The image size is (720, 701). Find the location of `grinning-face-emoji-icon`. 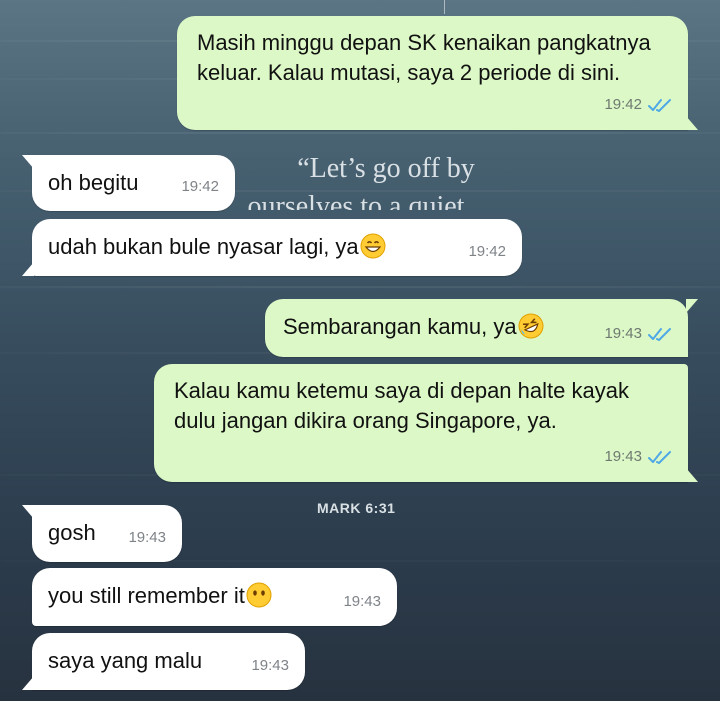

grinning-face-emoji-icon is located at coordinates (373, 246).